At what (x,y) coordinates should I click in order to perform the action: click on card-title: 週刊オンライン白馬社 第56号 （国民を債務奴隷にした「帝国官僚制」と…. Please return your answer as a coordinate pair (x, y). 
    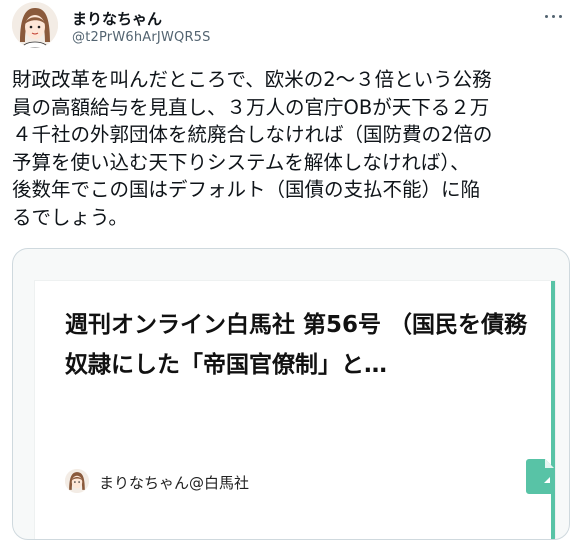
    Looking at the image, I should click on (296, 345).